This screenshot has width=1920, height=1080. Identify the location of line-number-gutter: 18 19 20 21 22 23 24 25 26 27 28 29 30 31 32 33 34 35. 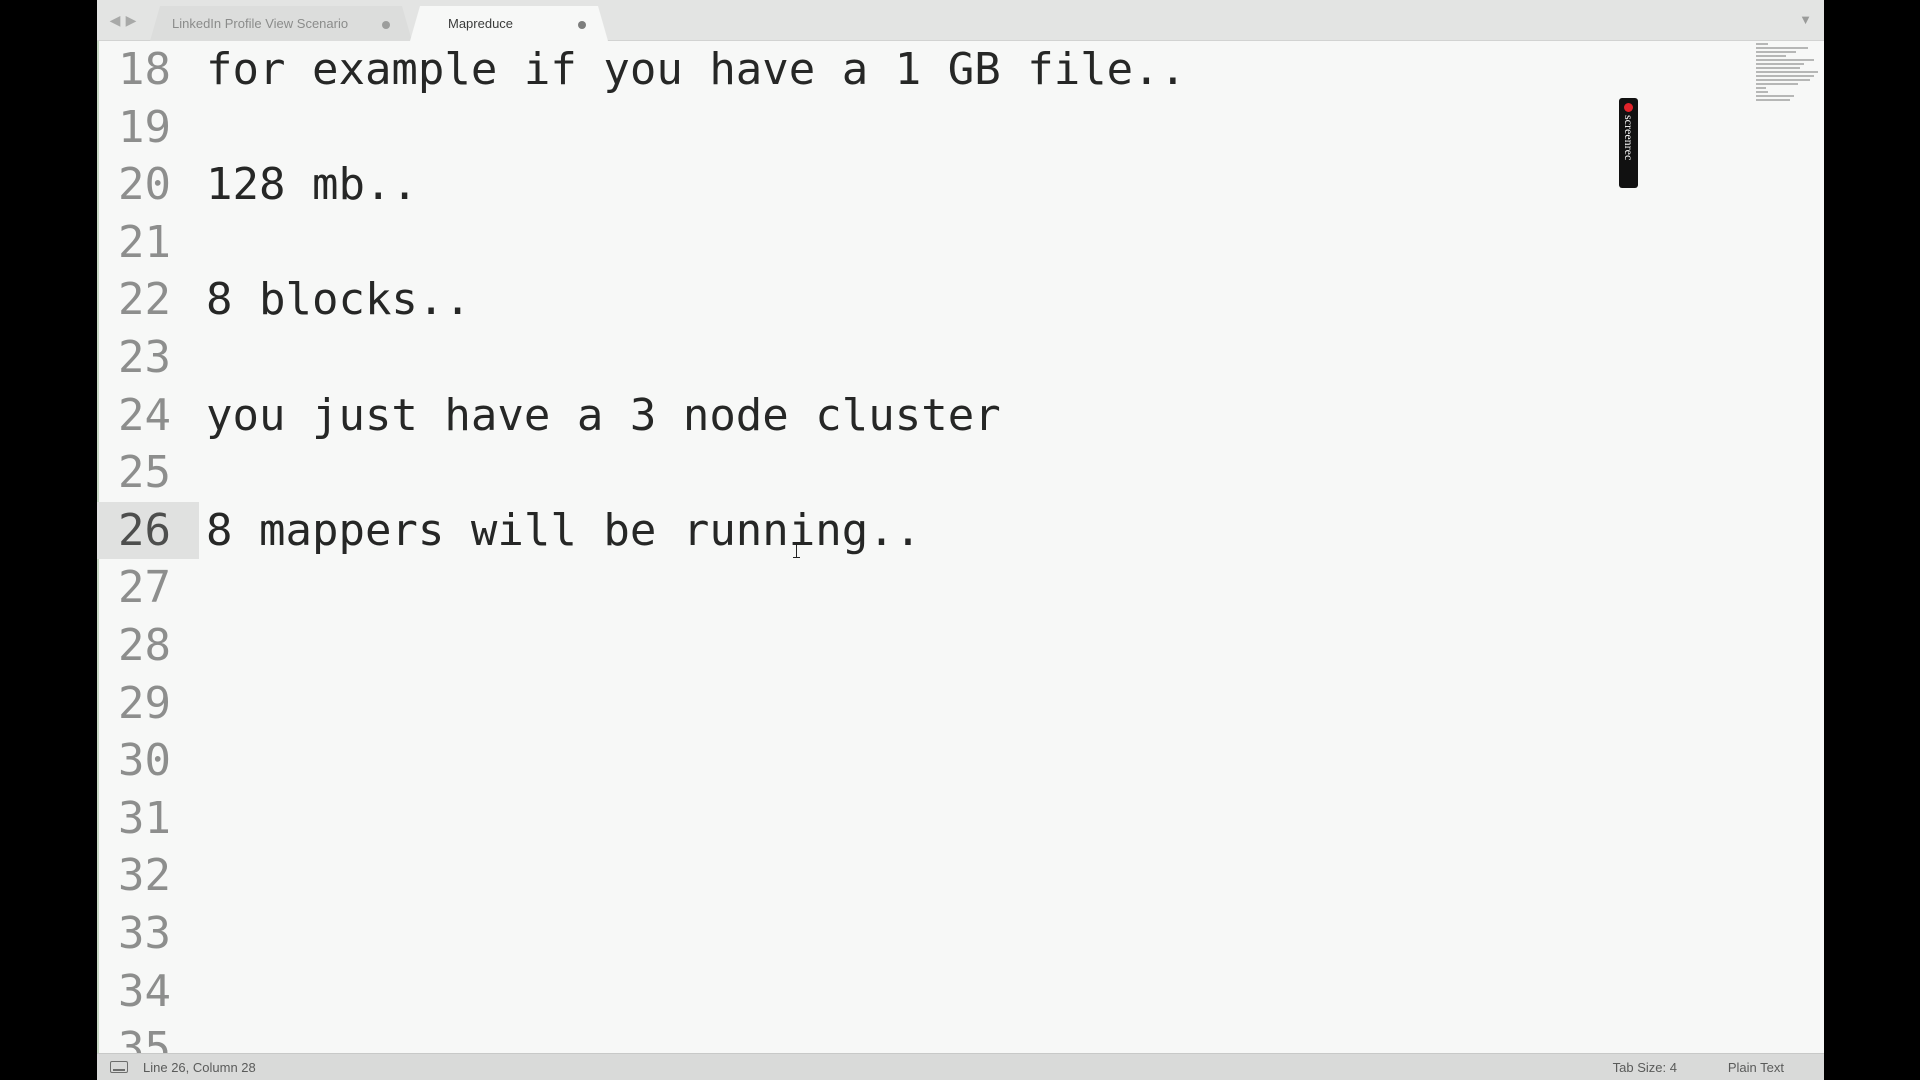
(148, 547).